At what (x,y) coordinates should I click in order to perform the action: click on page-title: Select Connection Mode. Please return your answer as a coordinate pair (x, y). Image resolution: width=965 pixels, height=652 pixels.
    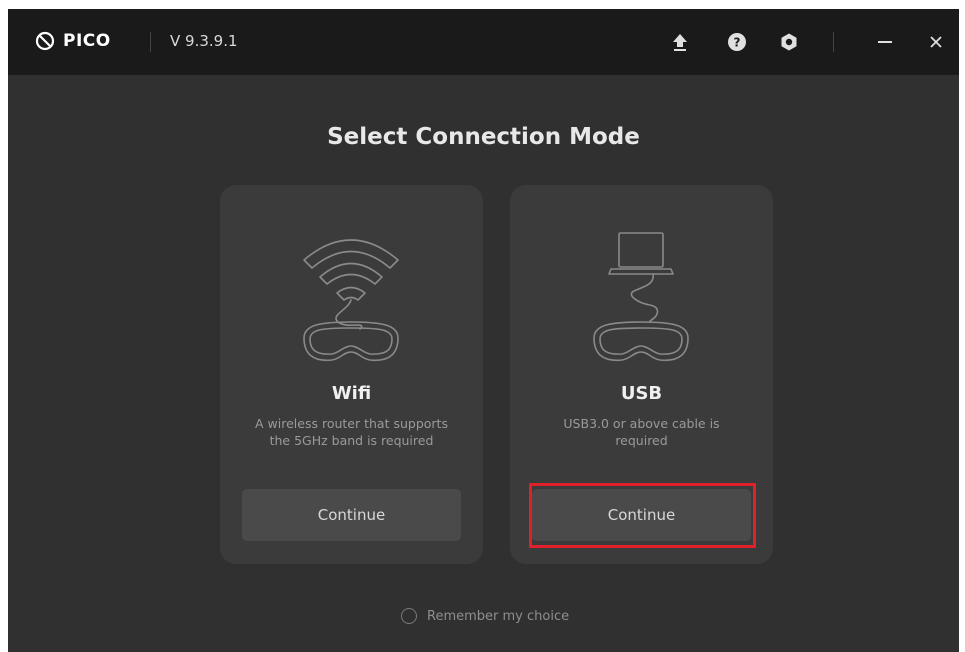
    Looking at the image, I should click on (483, 137).